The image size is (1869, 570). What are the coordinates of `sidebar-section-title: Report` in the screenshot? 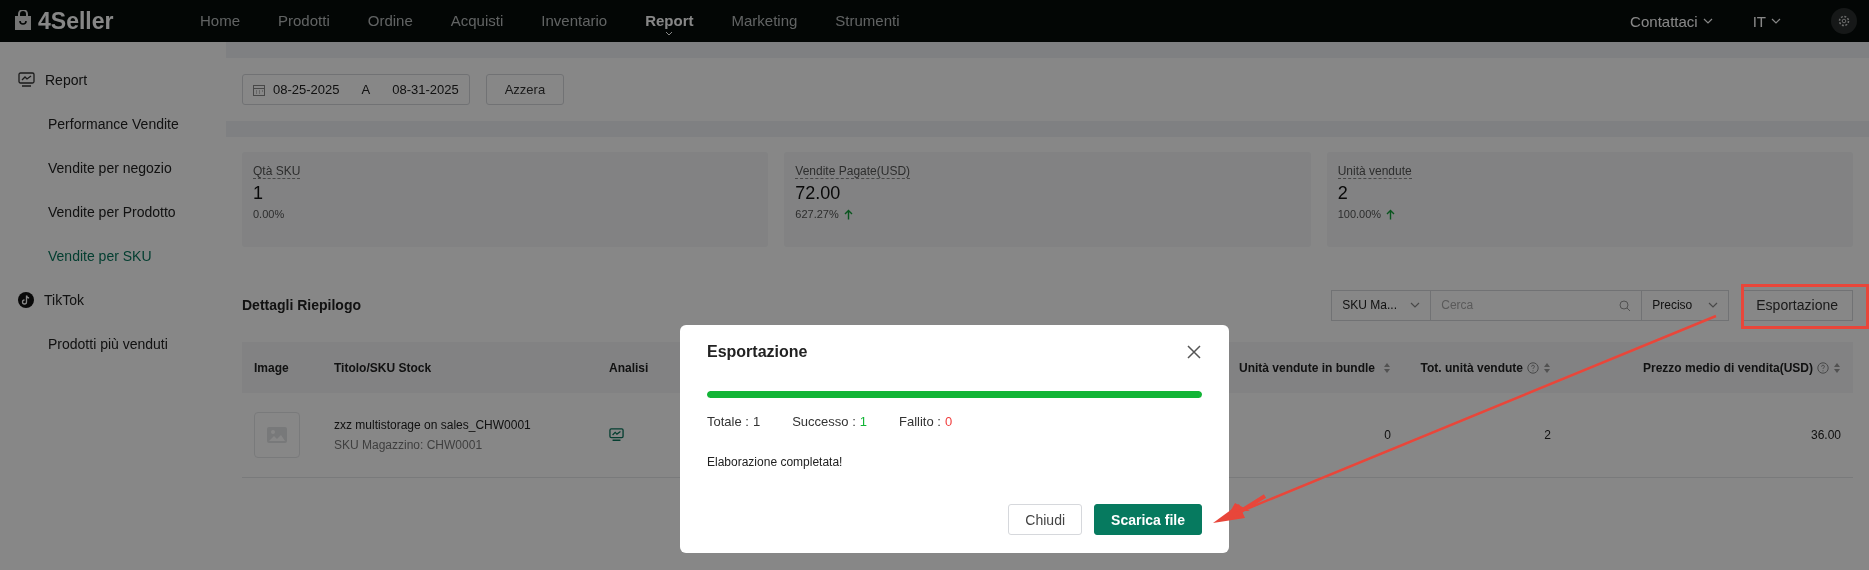 It's located at (66, 80).